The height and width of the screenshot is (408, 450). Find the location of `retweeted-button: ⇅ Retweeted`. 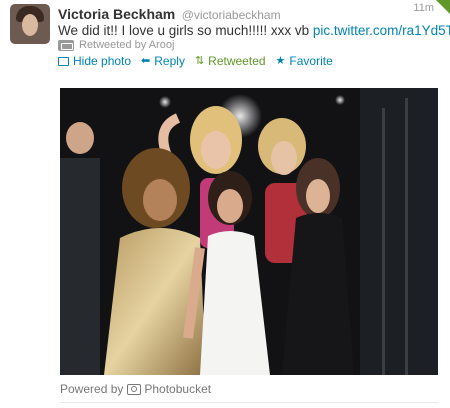

retweeted-button: ⇅ Retweeted is located at coordinates (230, 61).